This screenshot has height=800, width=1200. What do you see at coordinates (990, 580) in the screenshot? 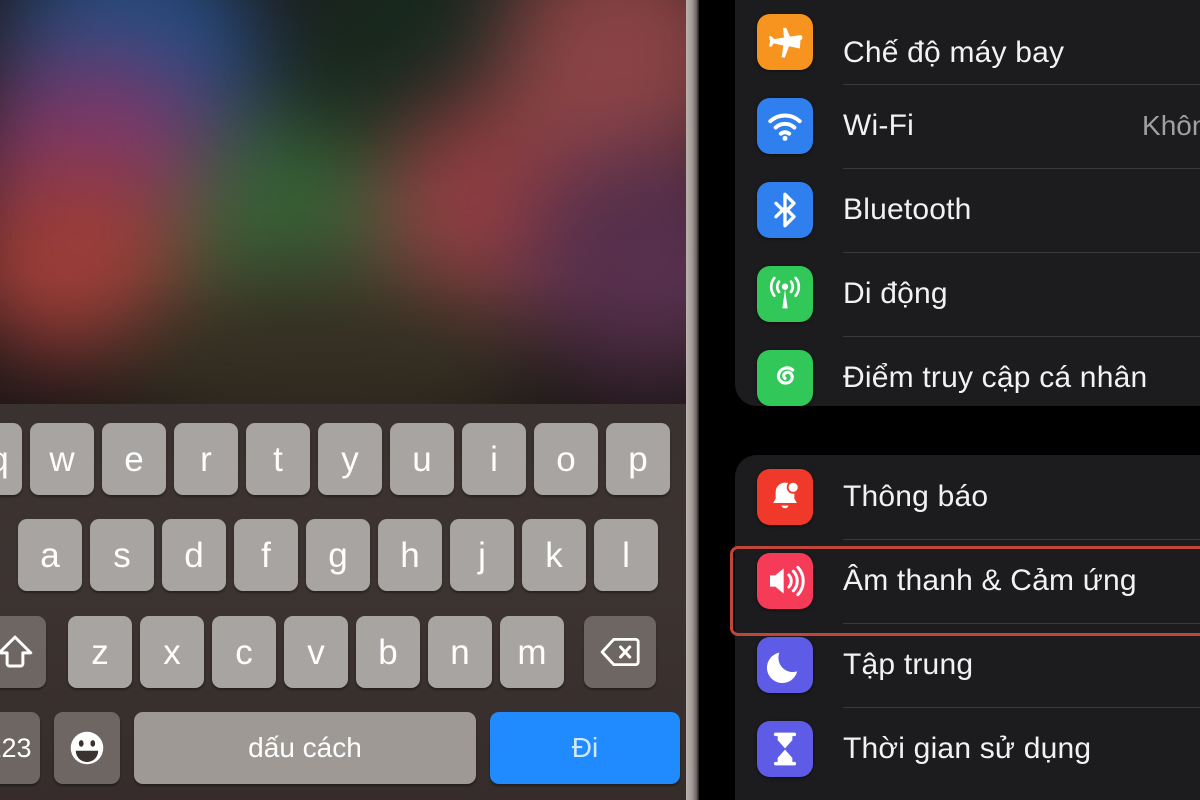
I see `settings-row-label: Âm thanh & Cảm ứng` at bounding box center [990, 580].